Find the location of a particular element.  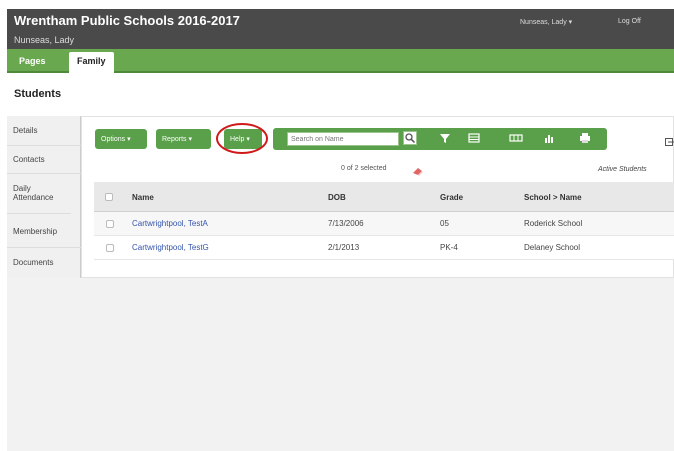

selected-count: 0 of 2 selected is located at coordinates (364, 168).